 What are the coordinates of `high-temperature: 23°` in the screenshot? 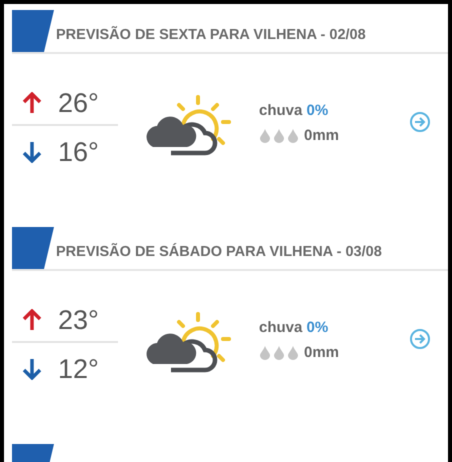 It's located at (78, 320).